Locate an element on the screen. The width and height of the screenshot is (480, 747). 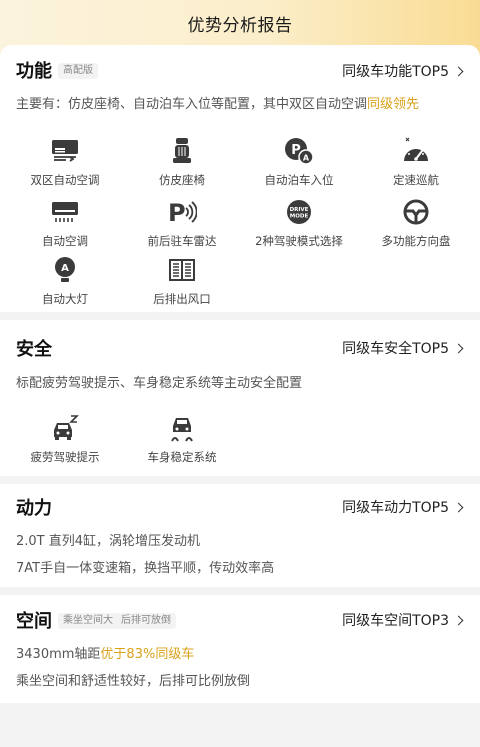
safety-top5-link: 同级车安全TOP5 is located at coordinates (403, 348).